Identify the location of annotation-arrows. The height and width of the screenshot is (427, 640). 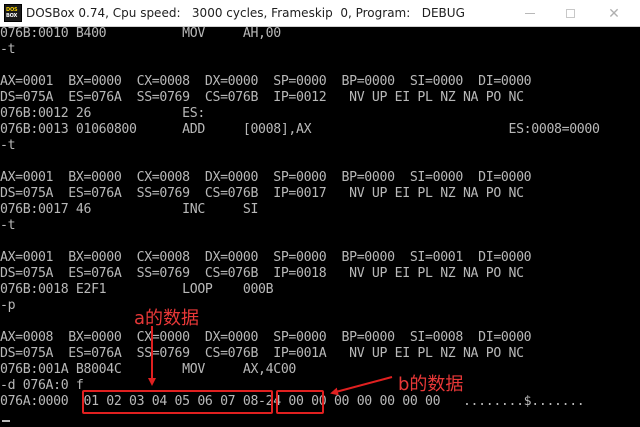
(270, 361).